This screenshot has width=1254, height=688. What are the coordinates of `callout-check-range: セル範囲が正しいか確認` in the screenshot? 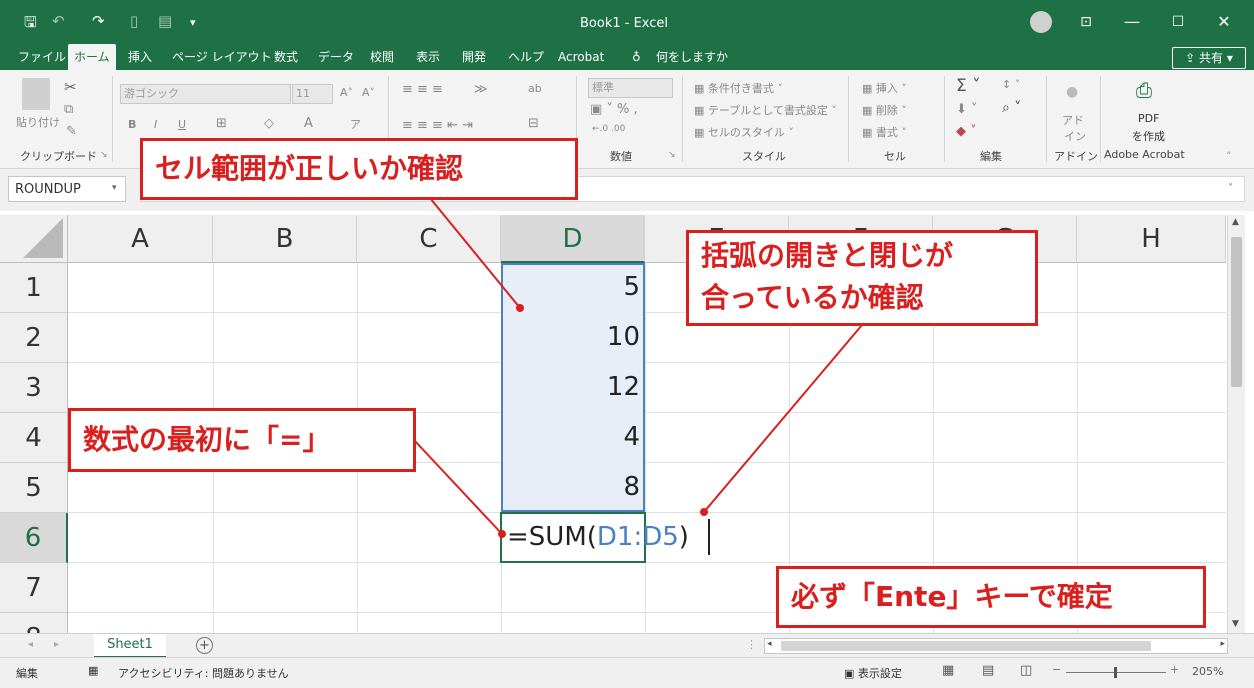 It's located at (359, 169).